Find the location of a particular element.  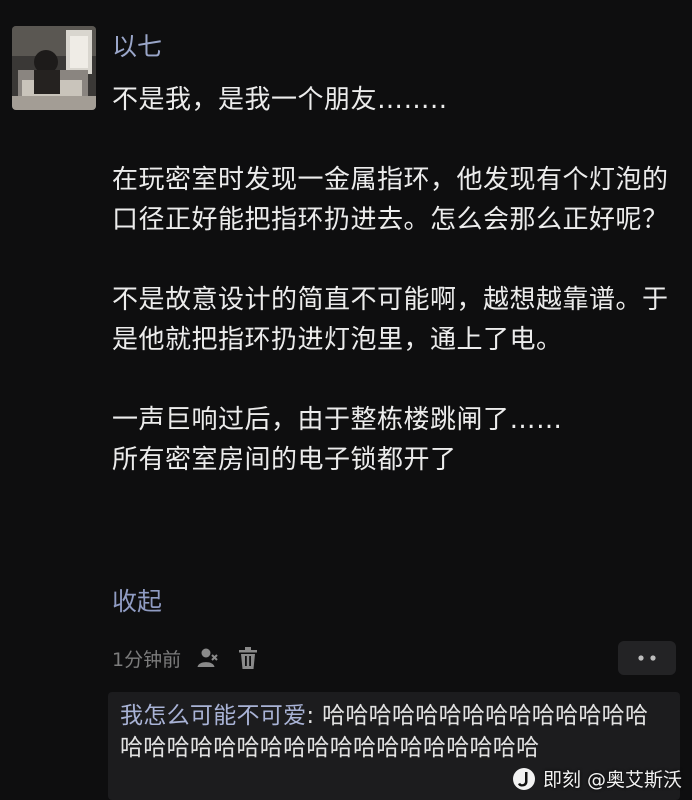

watermark: 即刻 @奥艾斯沃 is located at coordinates (597, 778).